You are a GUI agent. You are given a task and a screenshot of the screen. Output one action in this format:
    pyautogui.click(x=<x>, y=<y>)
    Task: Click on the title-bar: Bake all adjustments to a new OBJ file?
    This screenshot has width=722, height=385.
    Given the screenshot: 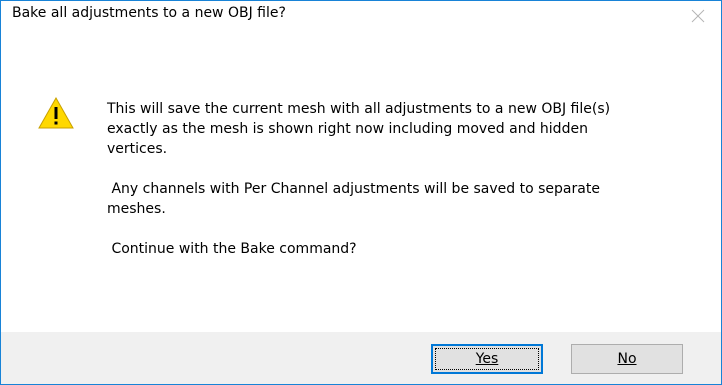 What is the action you would take?
    pyautogui.click(x=361, y=16)
    